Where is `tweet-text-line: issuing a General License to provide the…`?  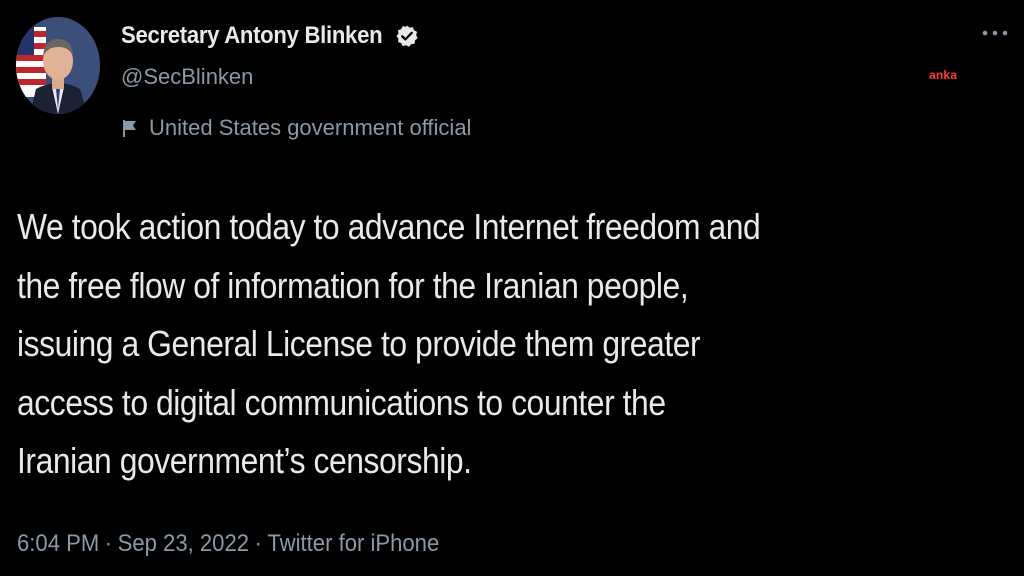
tweet-text-line: issuing a General License to provide the… is located at coordinates (359, 343).